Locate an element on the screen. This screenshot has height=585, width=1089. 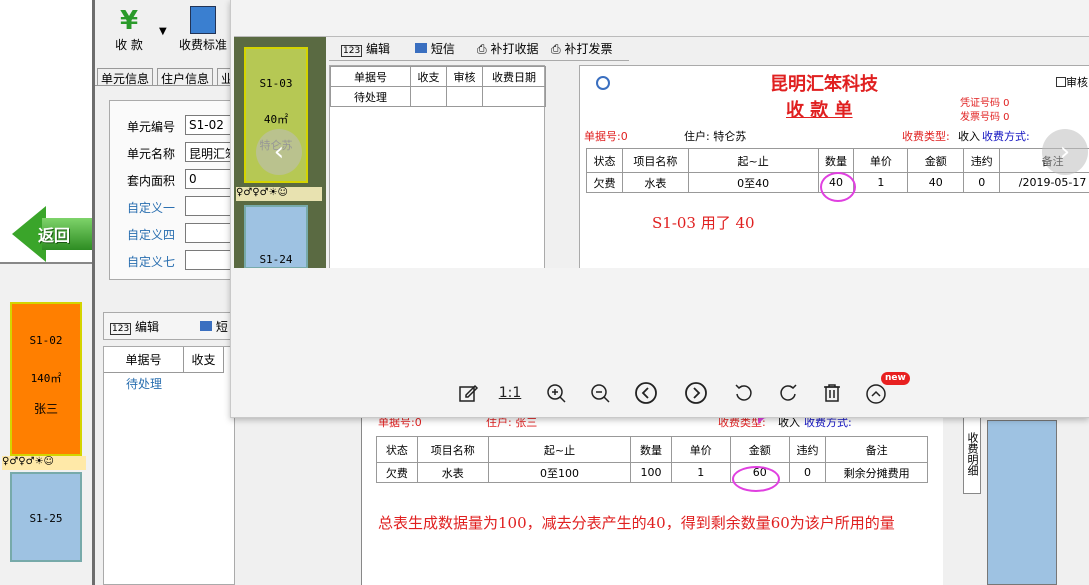
actual-size-button: 1:1 is located at coordinates (510, 393).